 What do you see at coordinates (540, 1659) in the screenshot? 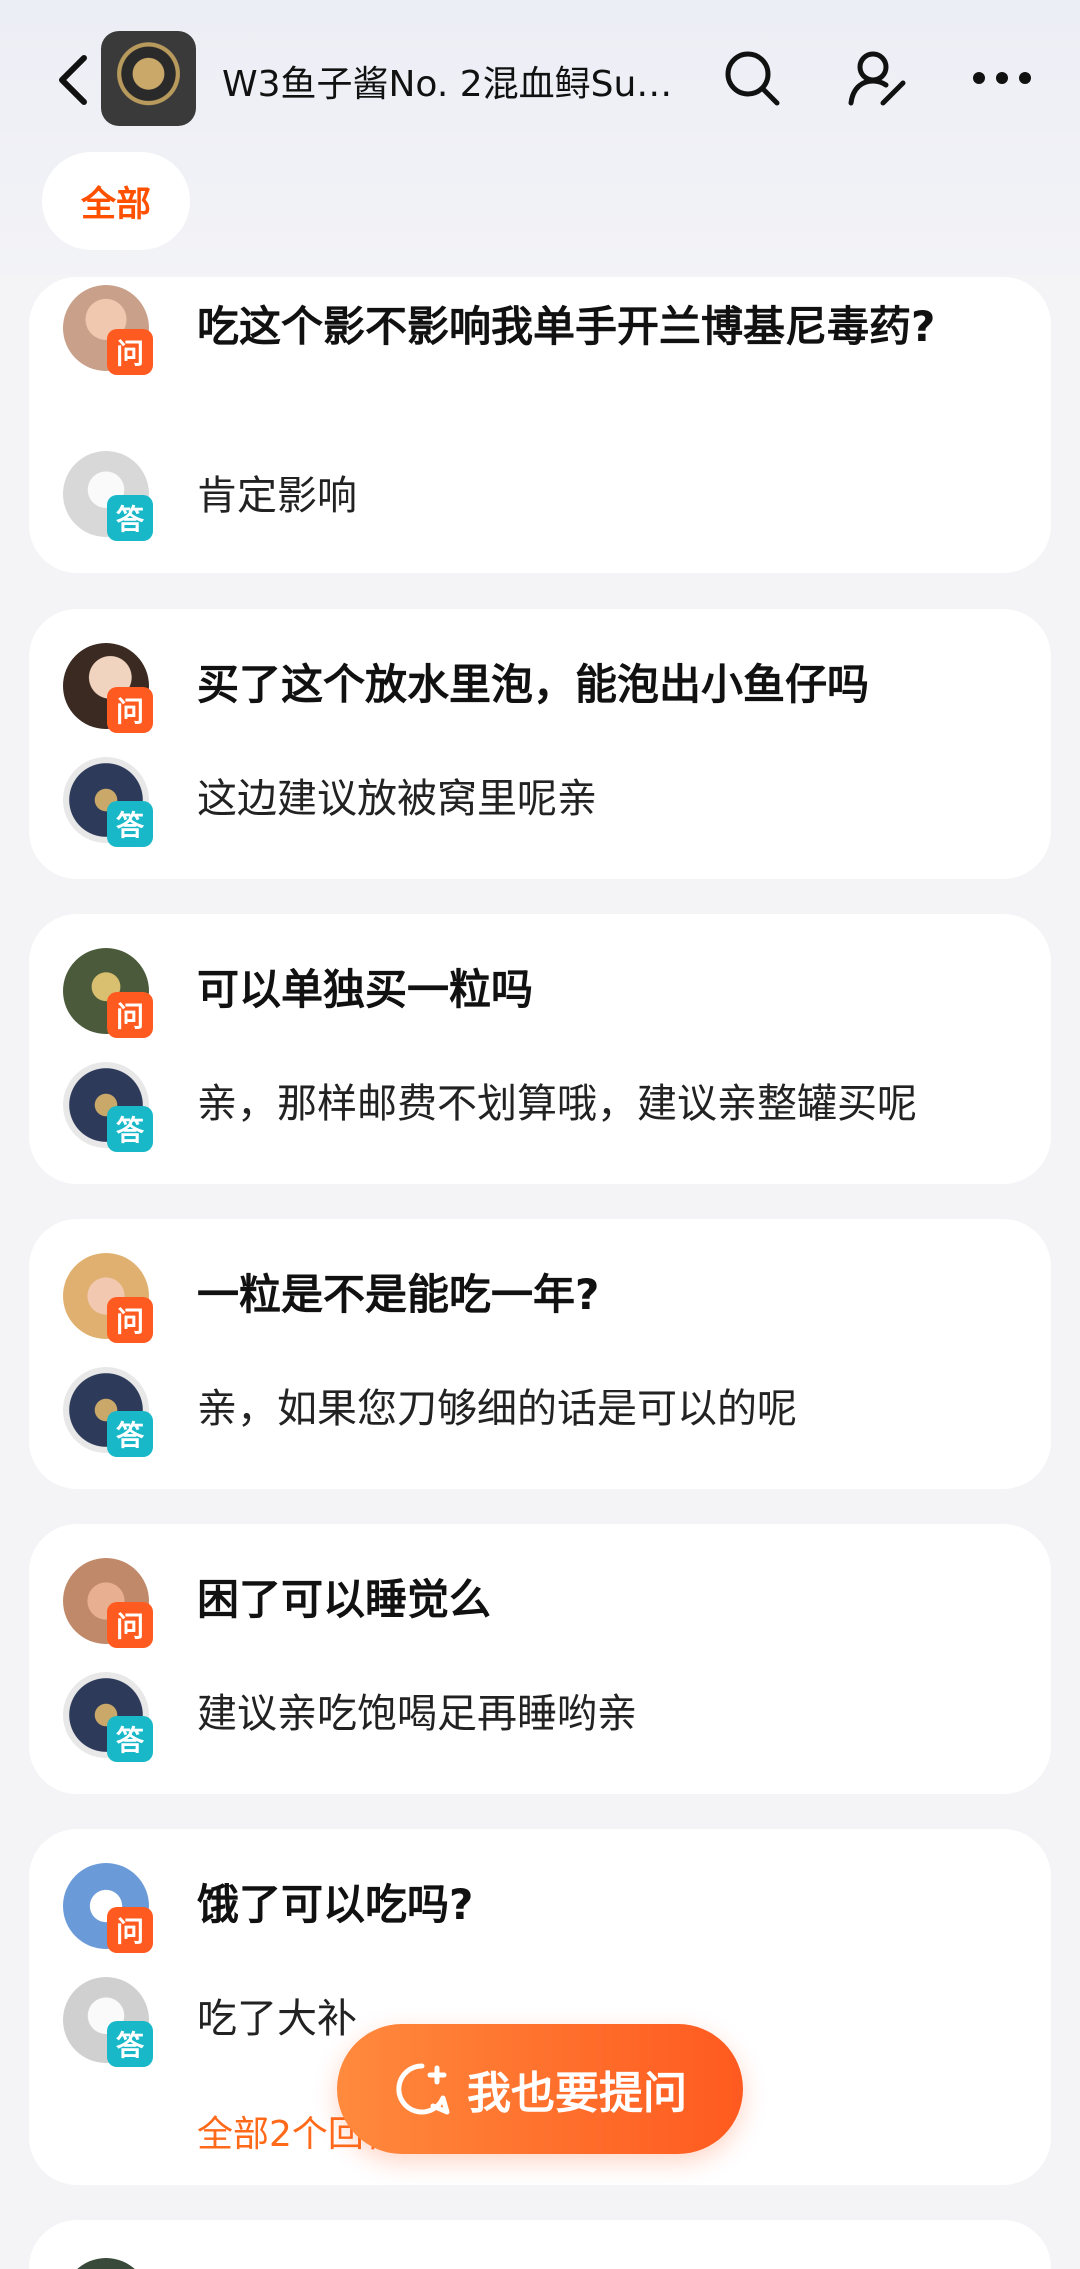
I see `qa-card: 问 困了可以睡觉么 答 建议亲吃饱喝足再睡哟亲` at bounding box center [540, 1659].